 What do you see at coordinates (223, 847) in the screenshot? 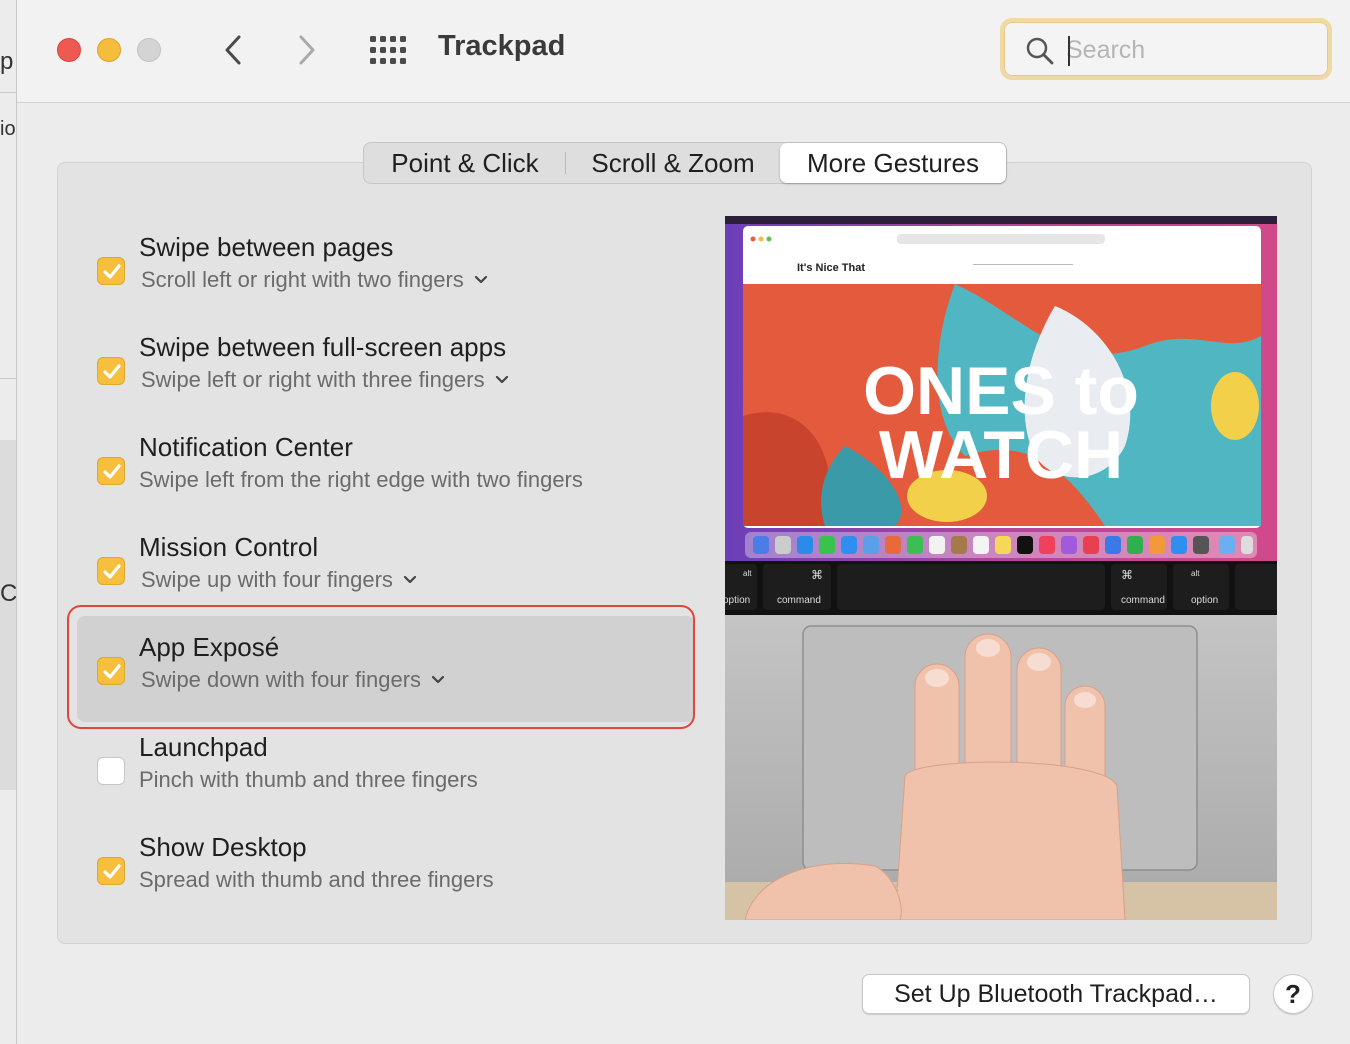
I see `gesture-name: Show Desktop` at bounding box center [223, 847].